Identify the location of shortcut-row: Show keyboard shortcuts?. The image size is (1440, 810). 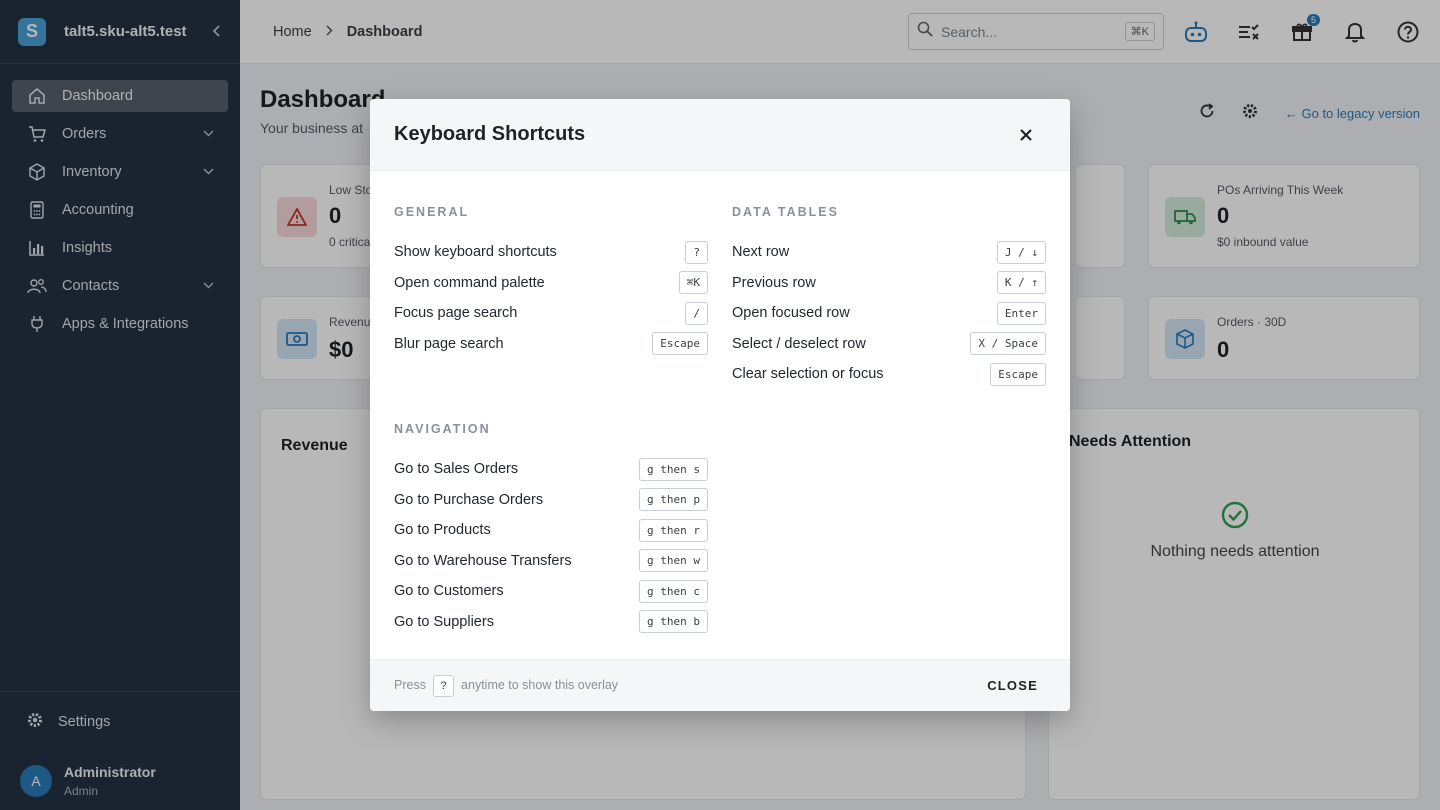
(551, 252).